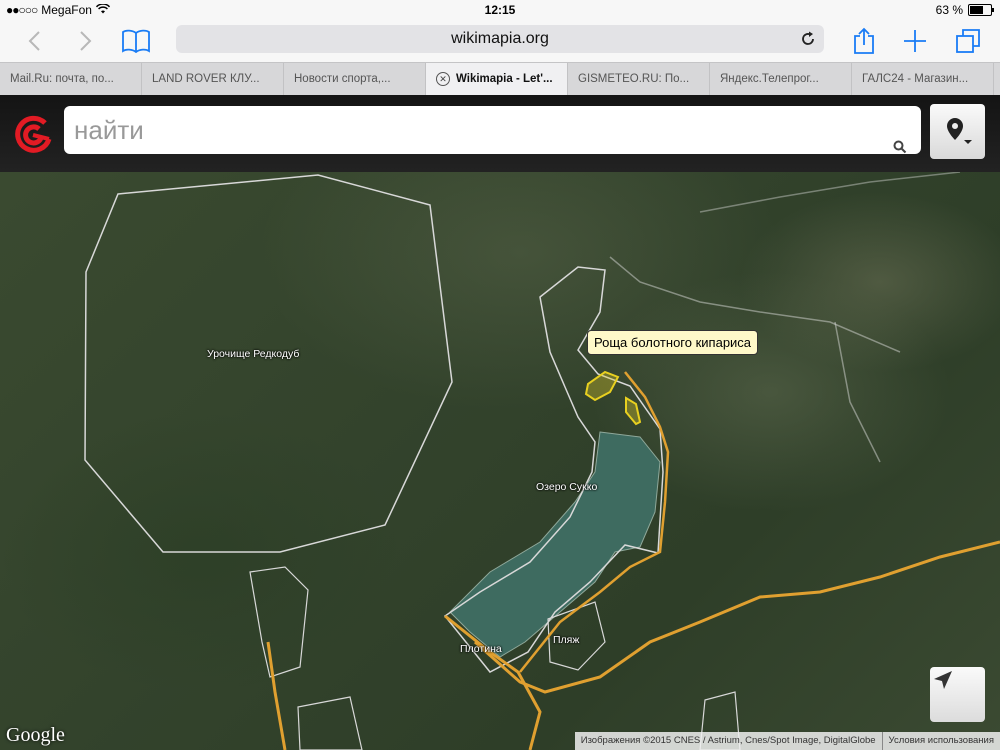 The height and width of the screenshot is (750, 1000). I want to click on place-tooltip: Роща болотного кипариса, so click(673, 342).